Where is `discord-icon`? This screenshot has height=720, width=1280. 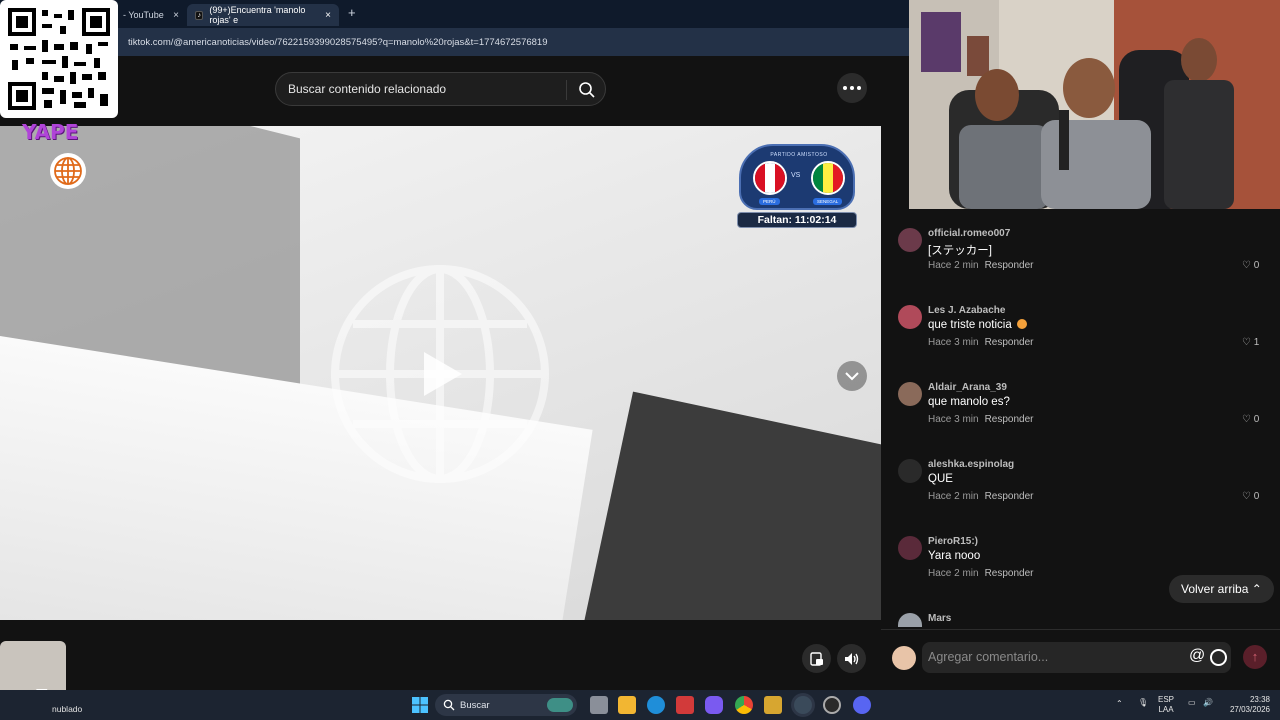 discord-icon is located at coordinates (862, 705).